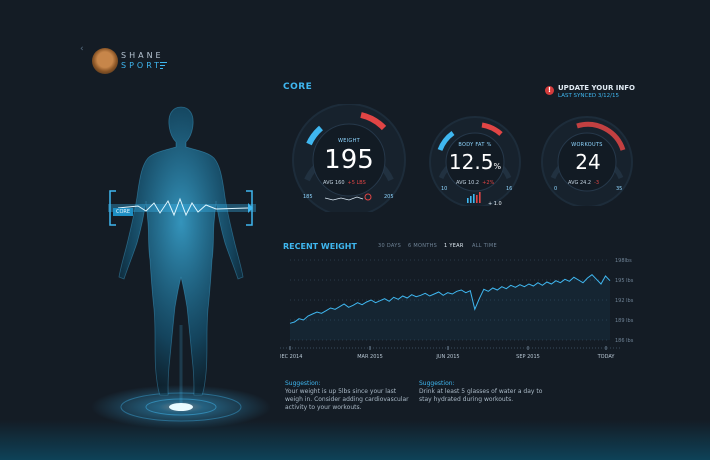 The image size is (710, 460). I want to click on floor-glow, so click(355, 440).